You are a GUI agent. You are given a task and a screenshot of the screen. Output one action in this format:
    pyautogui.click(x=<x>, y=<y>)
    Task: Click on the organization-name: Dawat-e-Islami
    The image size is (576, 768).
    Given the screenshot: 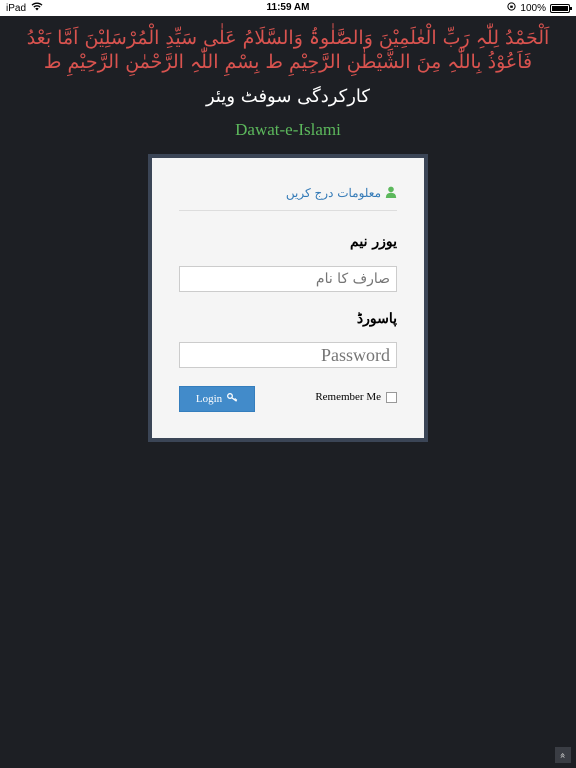 What is the action you would take?
    pyautogui.click(x=288, y=129)
    